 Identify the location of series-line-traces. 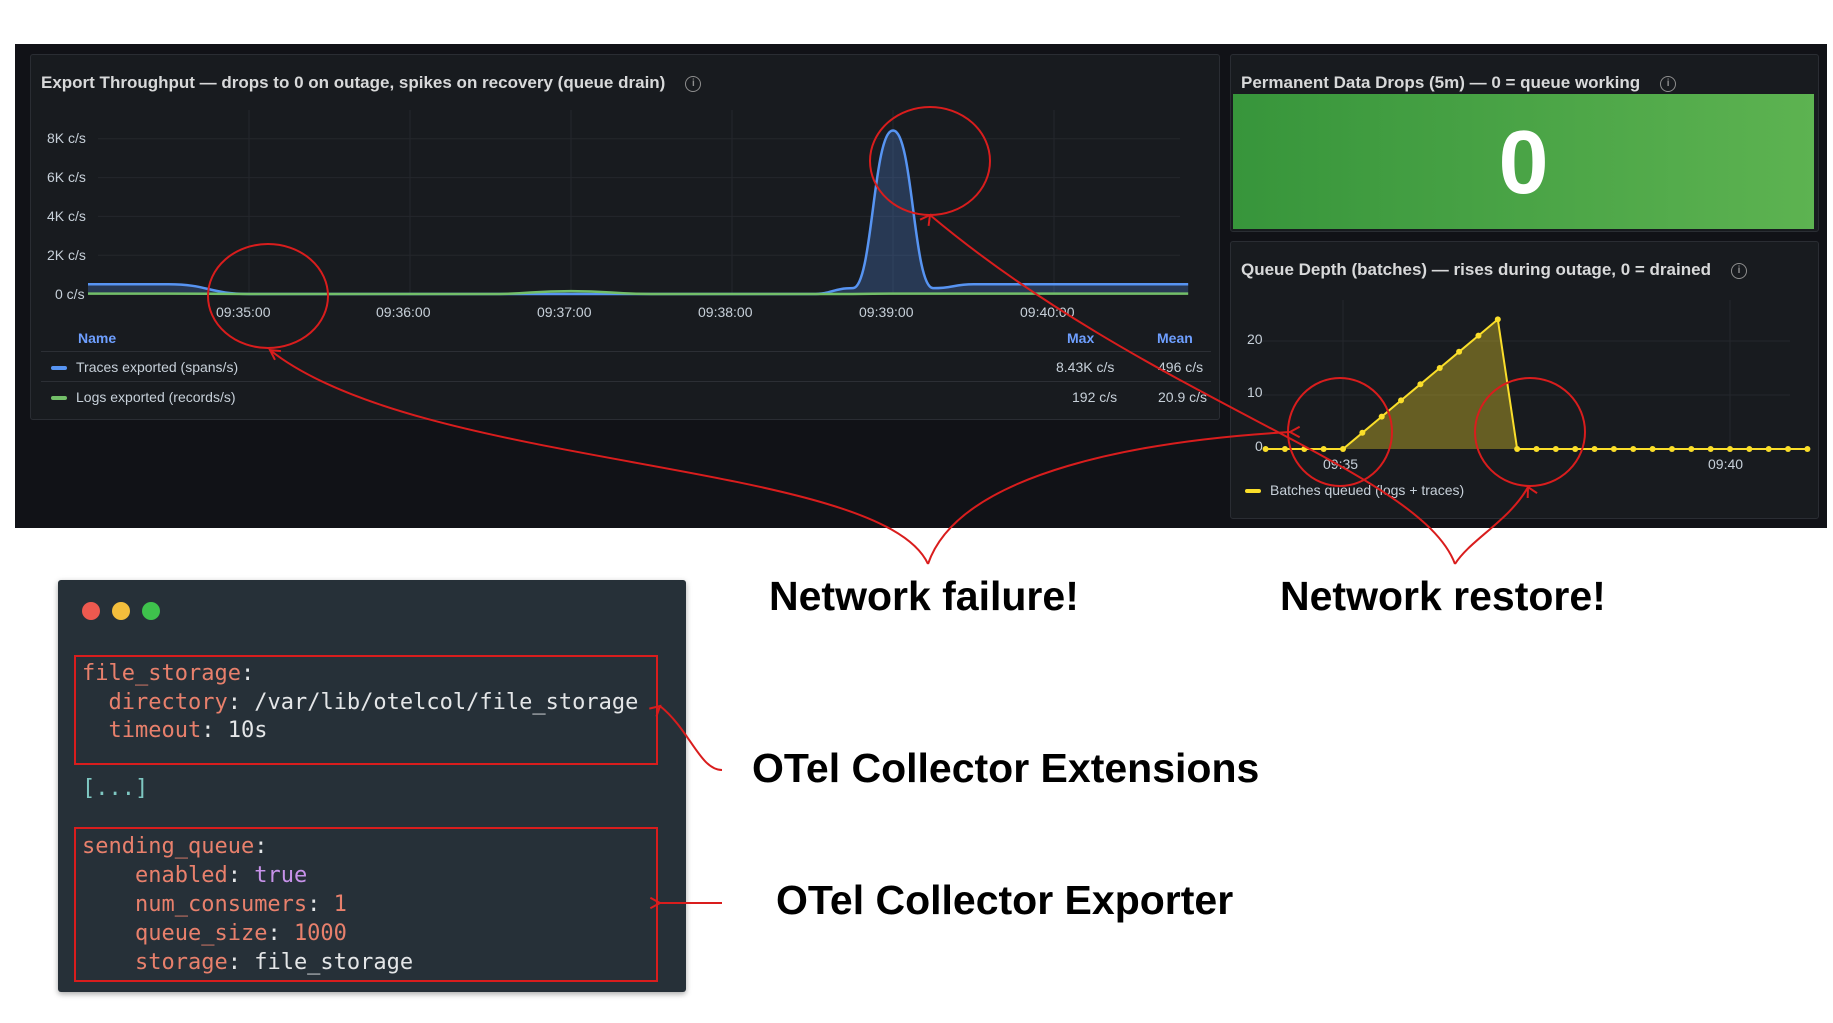
(638, 212).